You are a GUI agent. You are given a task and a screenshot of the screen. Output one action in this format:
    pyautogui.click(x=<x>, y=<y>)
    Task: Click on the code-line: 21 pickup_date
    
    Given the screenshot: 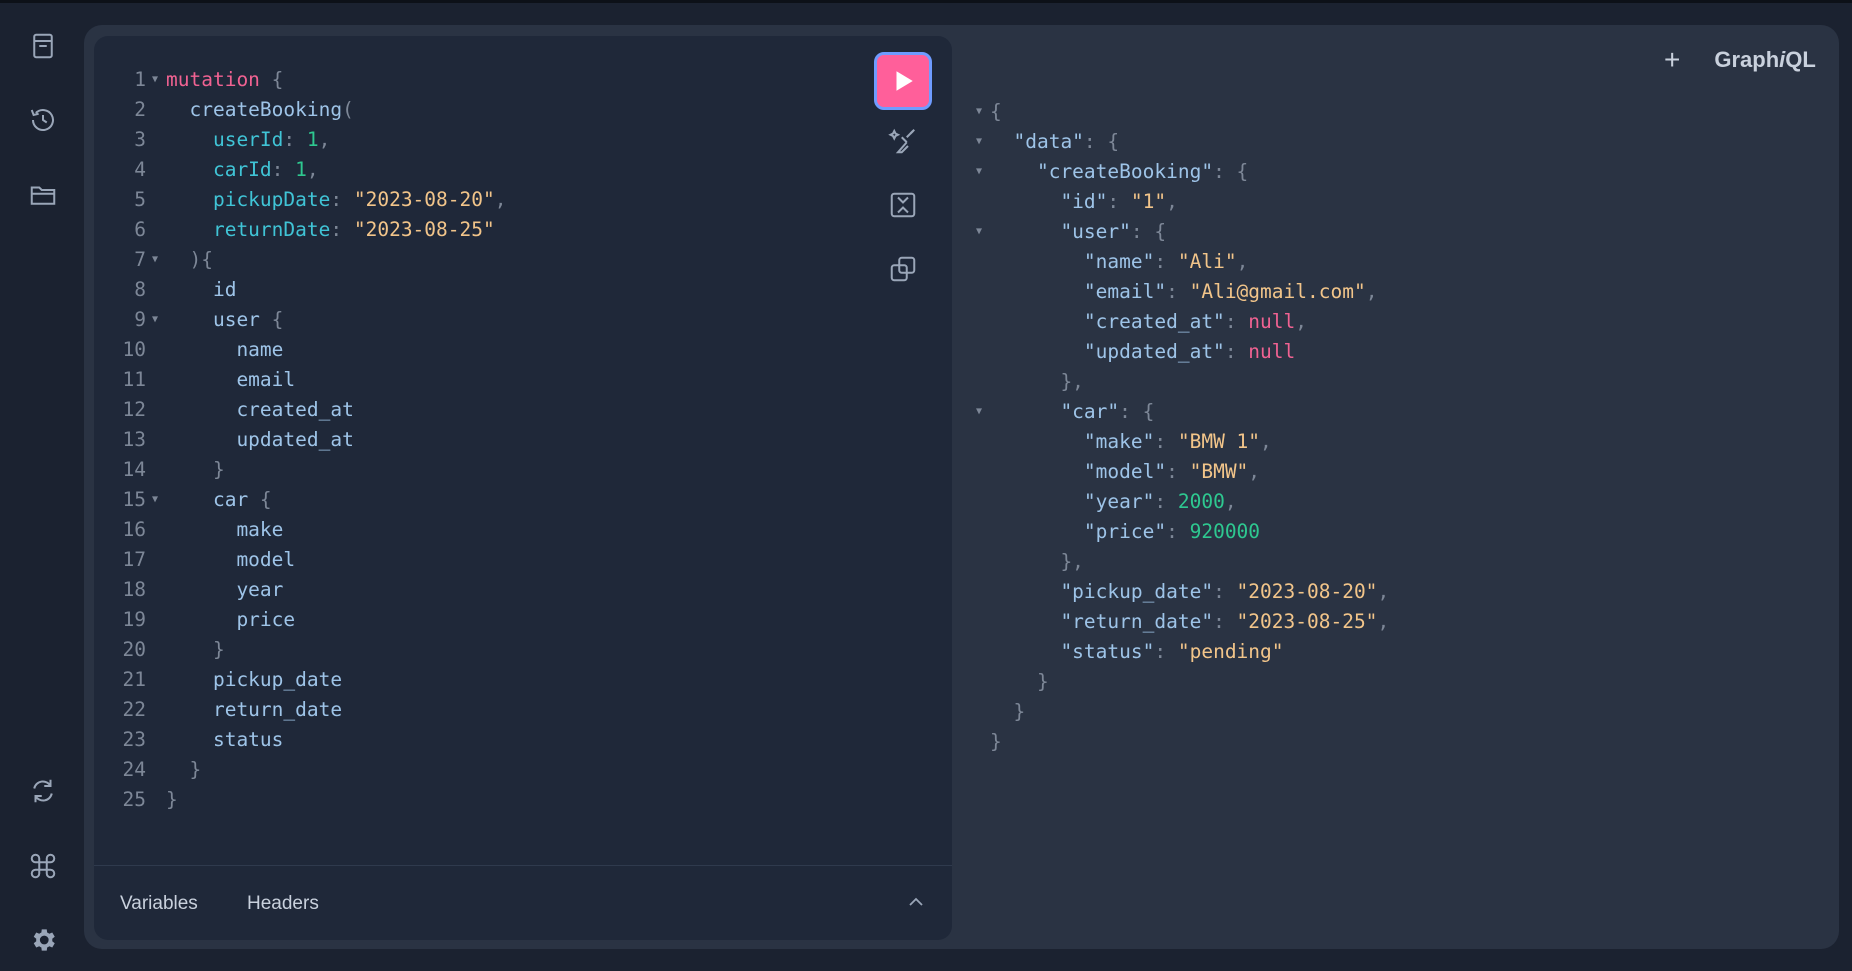 What is the action you would take?
    pyautogui.click(x=519, y=679)
    